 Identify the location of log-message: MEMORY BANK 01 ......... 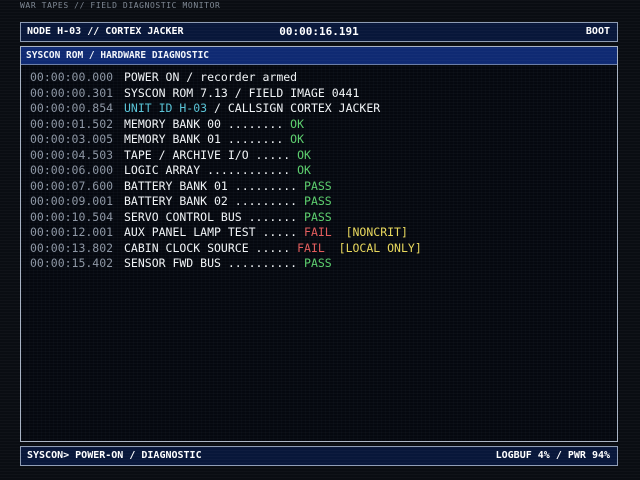
(207, 139).